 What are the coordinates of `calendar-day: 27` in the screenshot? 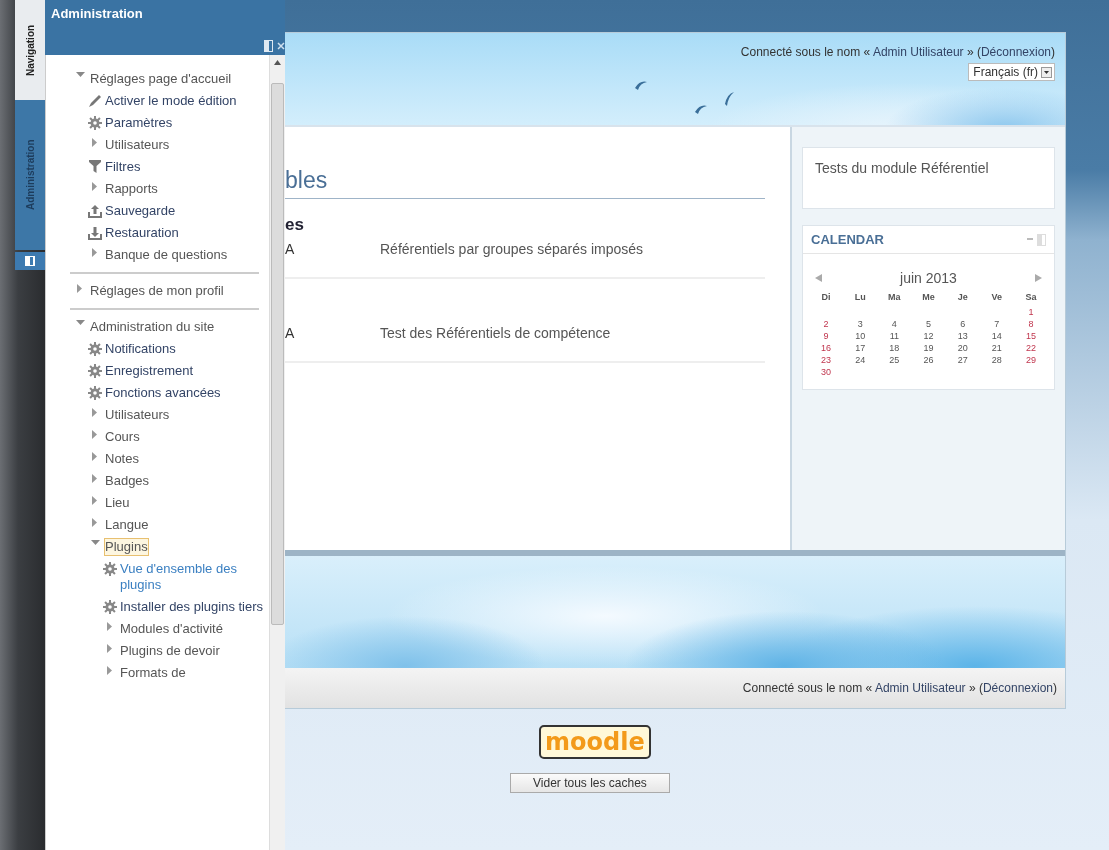 It's located at (962, 360).